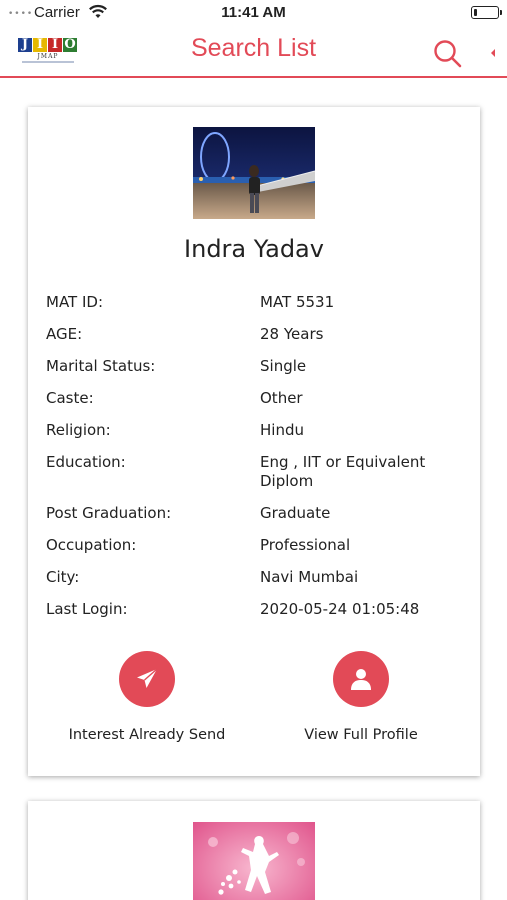  Describe the element at coordinates (295, 513) in the screenshot. I see `detail-value: Graduate` at that location.